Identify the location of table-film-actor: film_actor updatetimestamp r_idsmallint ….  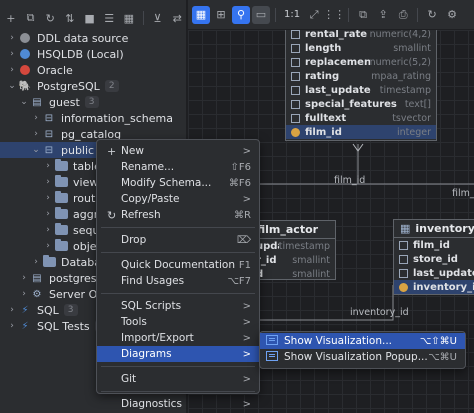
(293, 250).